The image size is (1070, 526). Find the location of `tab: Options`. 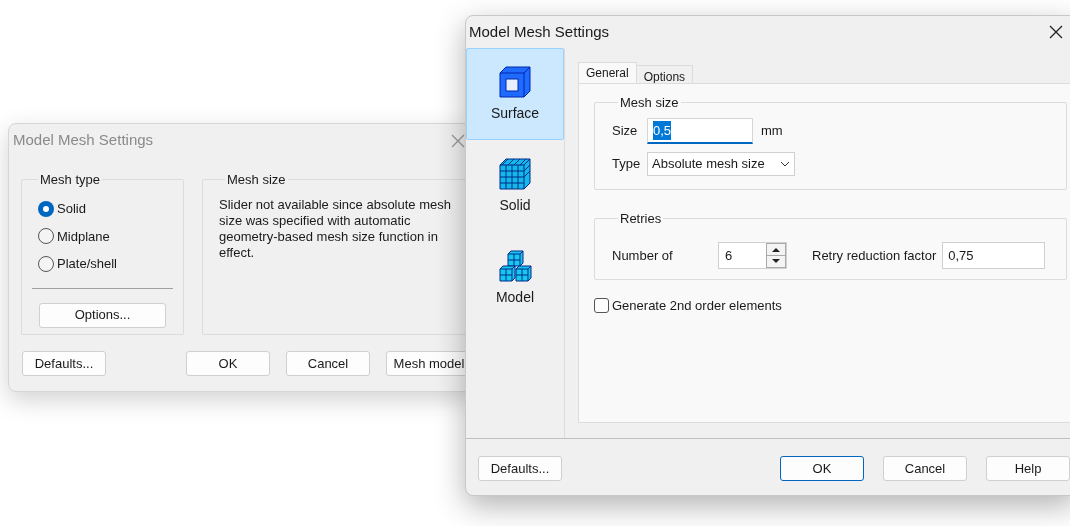

tab: Options is located at coordinates (665, 74).